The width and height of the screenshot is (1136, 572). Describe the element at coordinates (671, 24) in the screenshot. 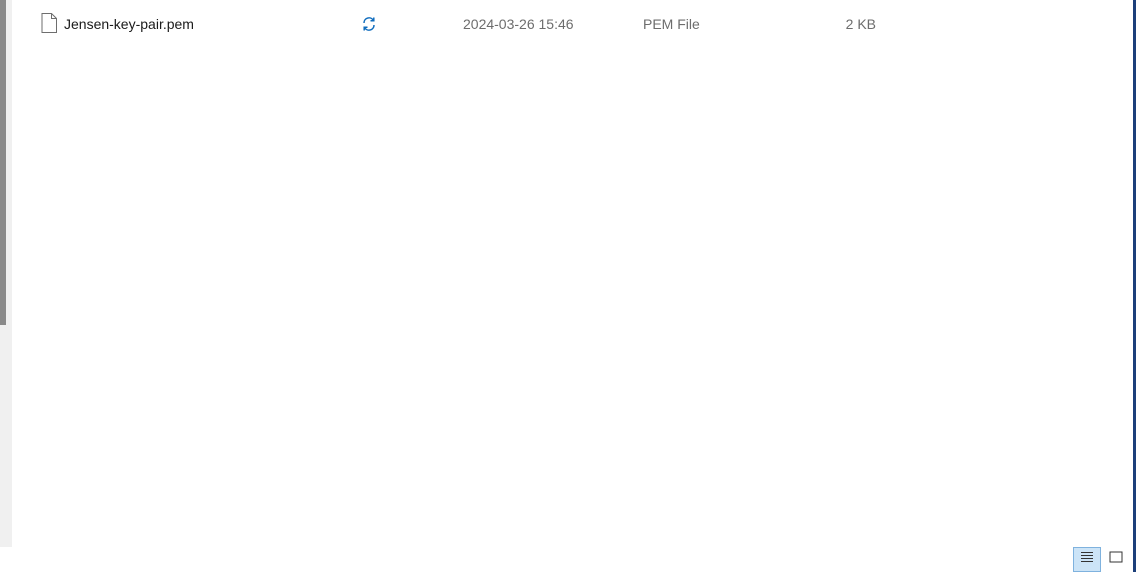

I see `file-type: PEM File` at that location.